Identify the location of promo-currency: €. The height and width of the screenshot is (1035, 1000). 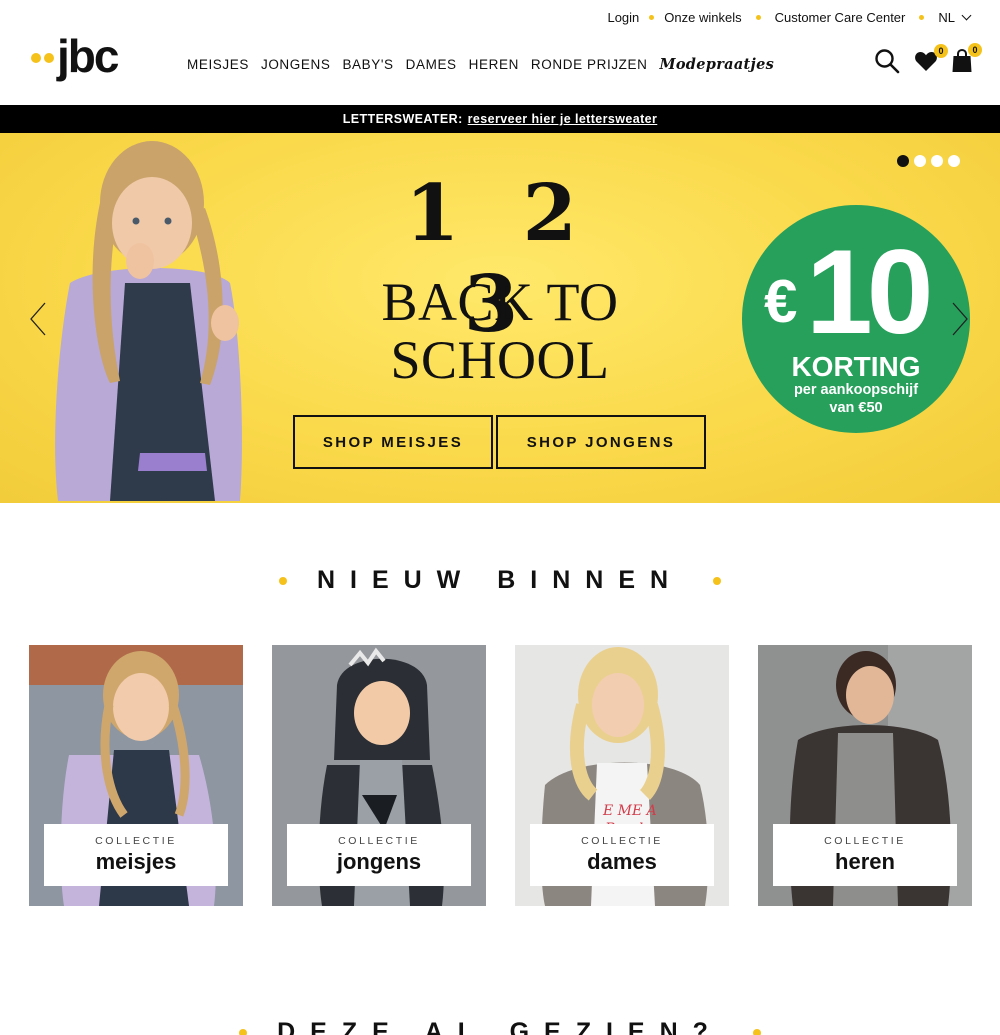
(781, 301).